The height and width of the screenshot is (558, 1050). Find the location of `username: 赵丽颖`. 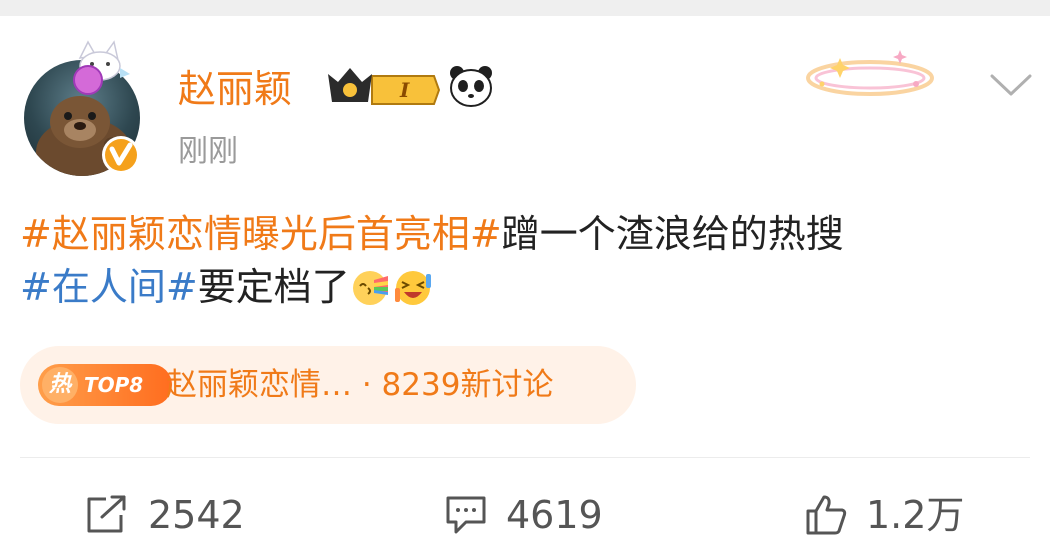

username: 赵丽颖 is located at coordinates (235, 89).